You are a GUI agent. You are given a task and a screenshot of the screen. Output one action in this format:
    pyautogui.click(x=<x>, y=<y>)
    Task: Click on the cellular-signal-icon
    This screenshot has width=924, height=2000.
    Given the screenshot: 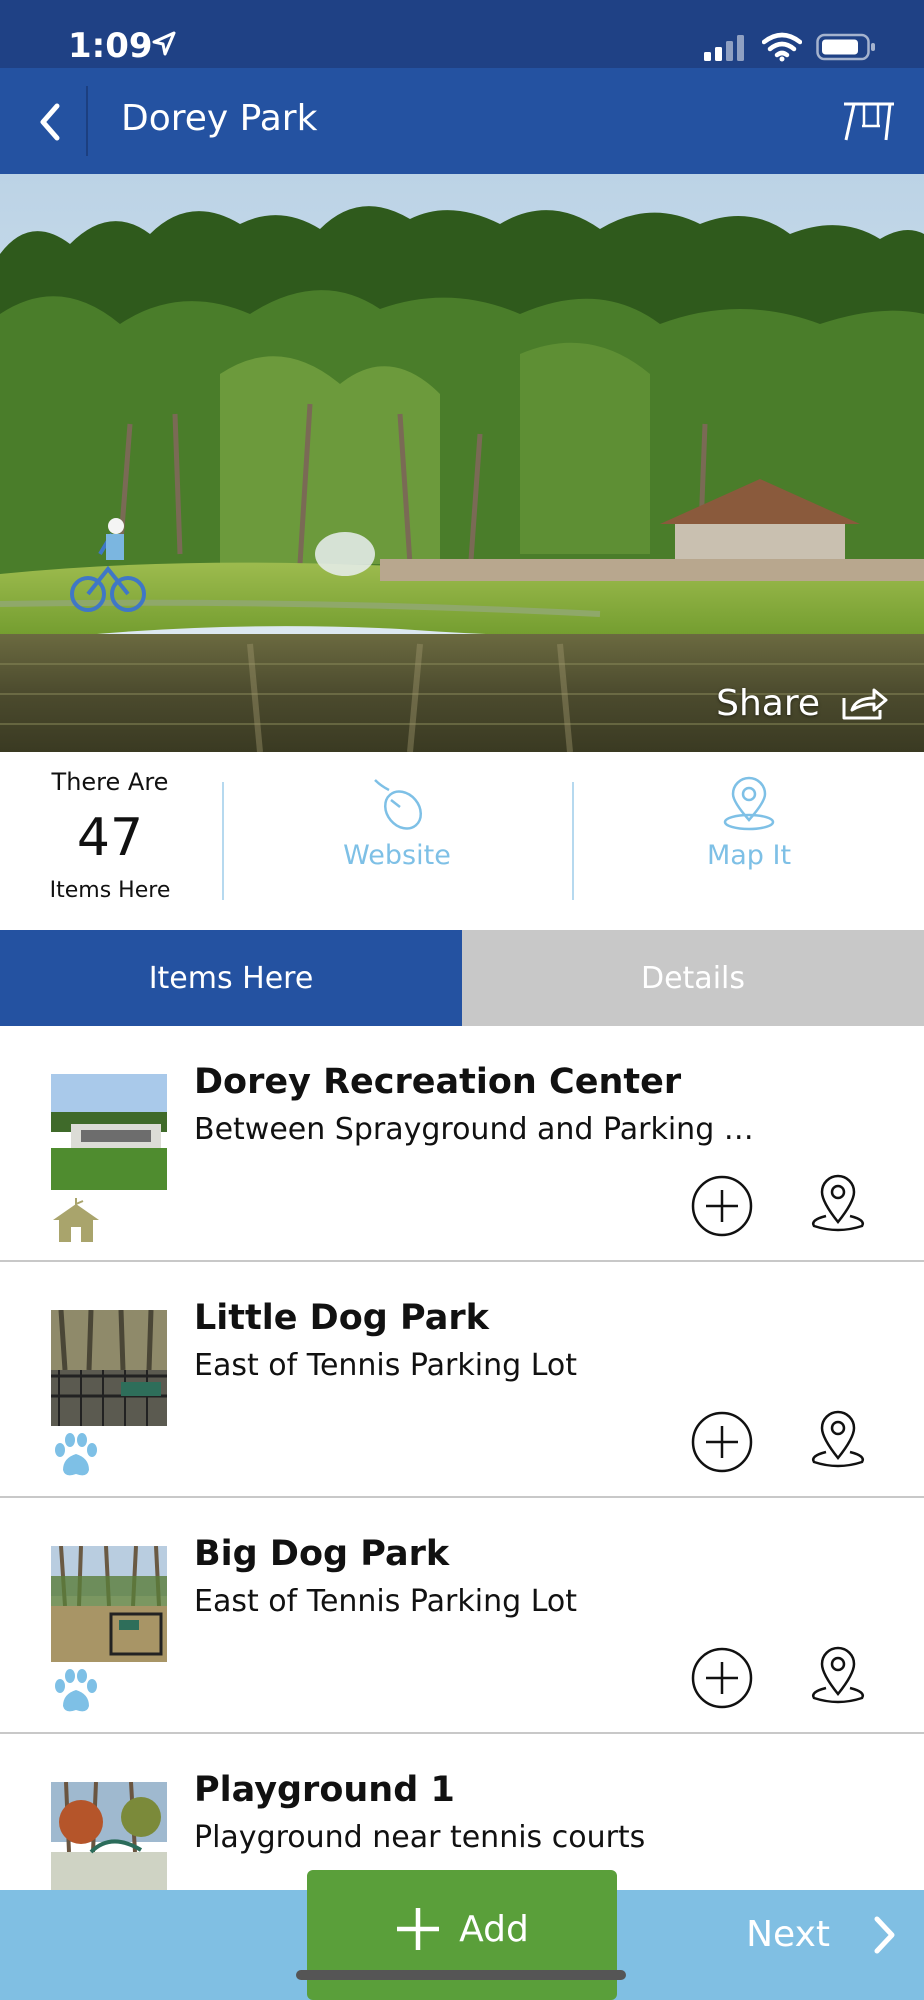 What is the action you would take?
    pyautogui.click(x=724, y=48)
    